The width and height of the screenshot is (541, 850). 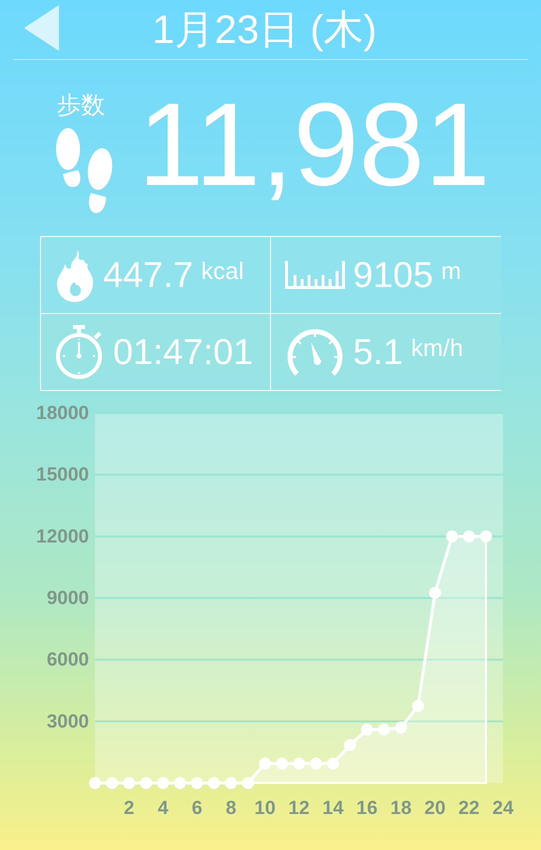 I want to click on date-title: 1月23日 (木), so click(x=264, y=30).